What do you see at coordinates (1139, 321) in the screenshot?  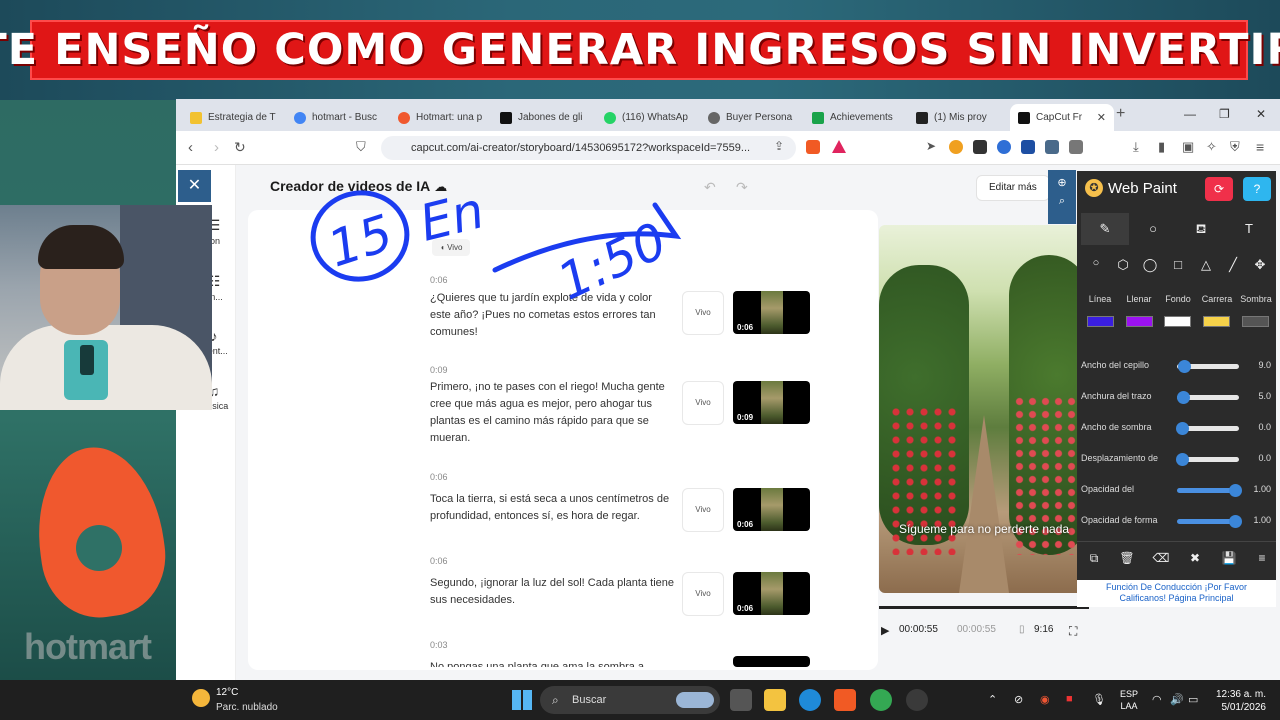 I see `fill-color-swatch` at bounding box center [1139, 321].